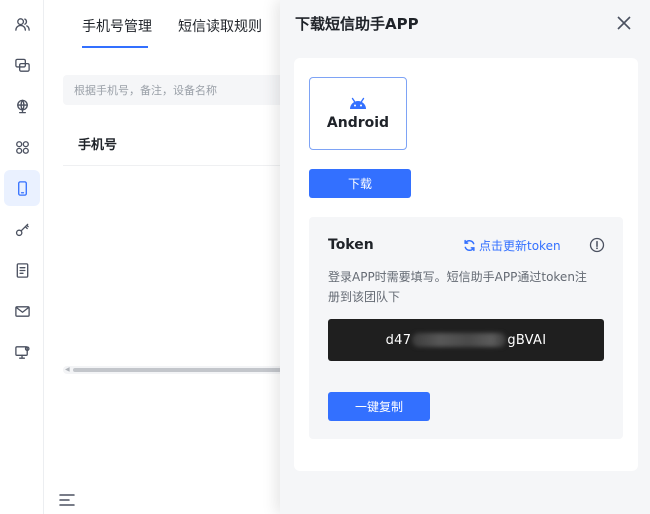 The height and width of the screenshot is (514, 650). I want to click on search-box, so click(178, 90).